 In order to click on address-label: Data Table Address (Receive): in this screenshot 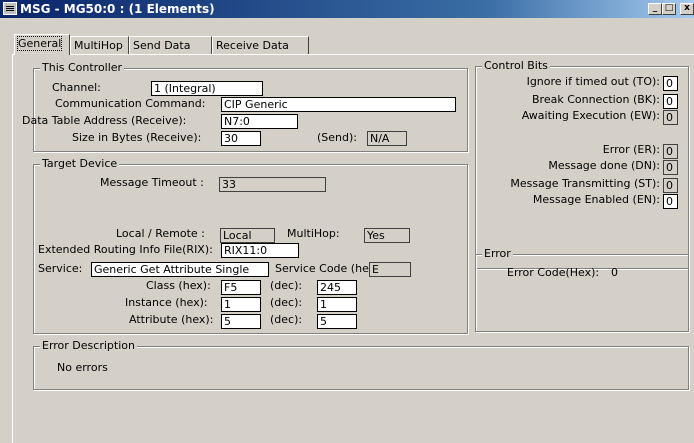, I will do `click(104, 120)`.